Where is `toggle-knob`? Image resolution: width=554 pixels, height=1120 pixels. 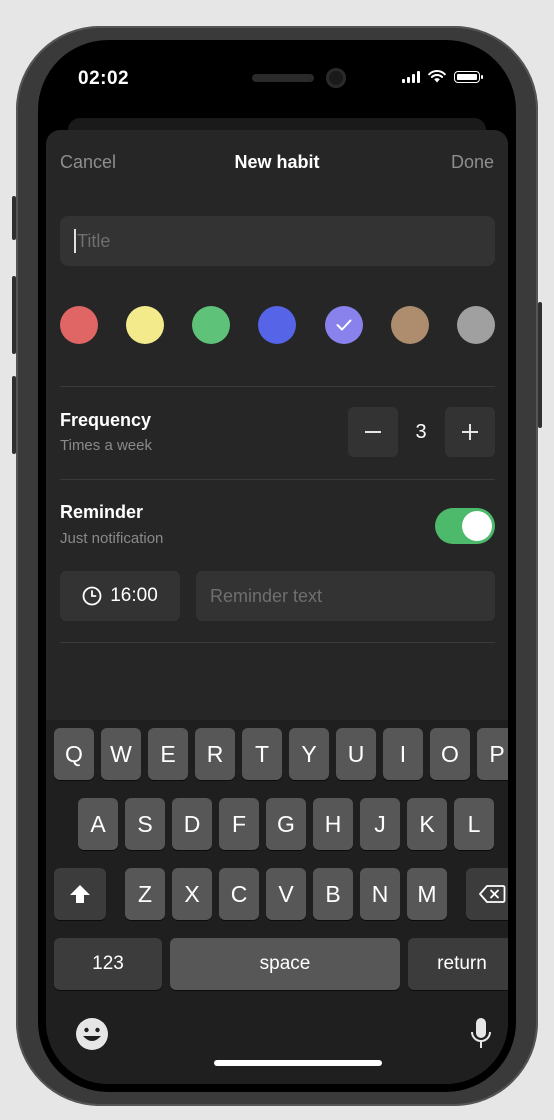
toggle-knob is located at coordinates (477, 526).